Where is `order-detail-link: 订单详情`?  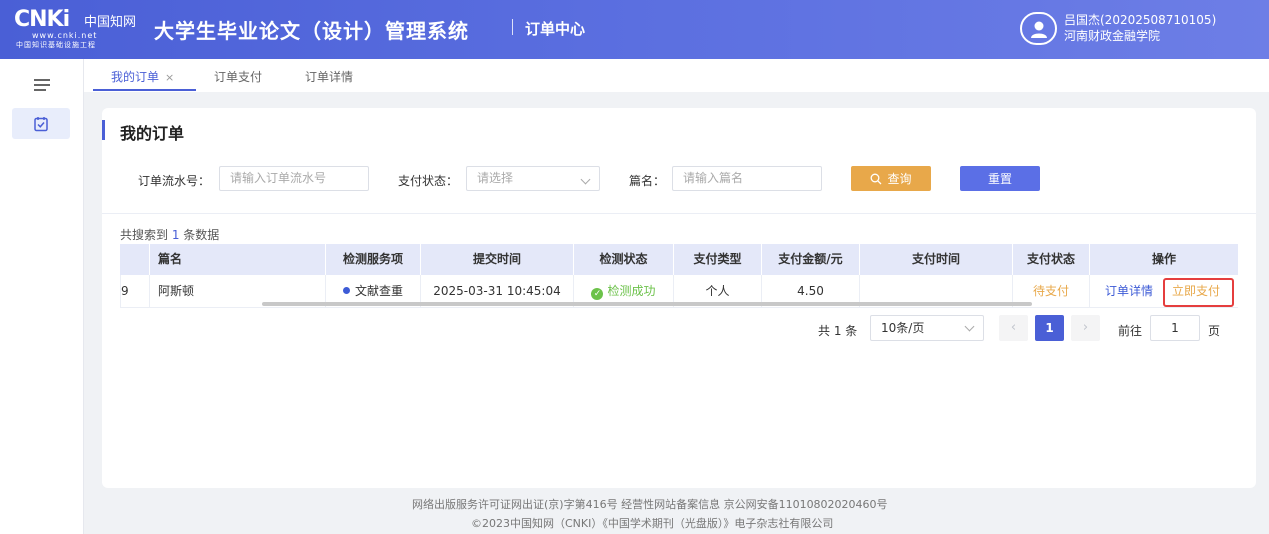
order-detail-link: 订单详情 is located at coordinates (1129, 291).